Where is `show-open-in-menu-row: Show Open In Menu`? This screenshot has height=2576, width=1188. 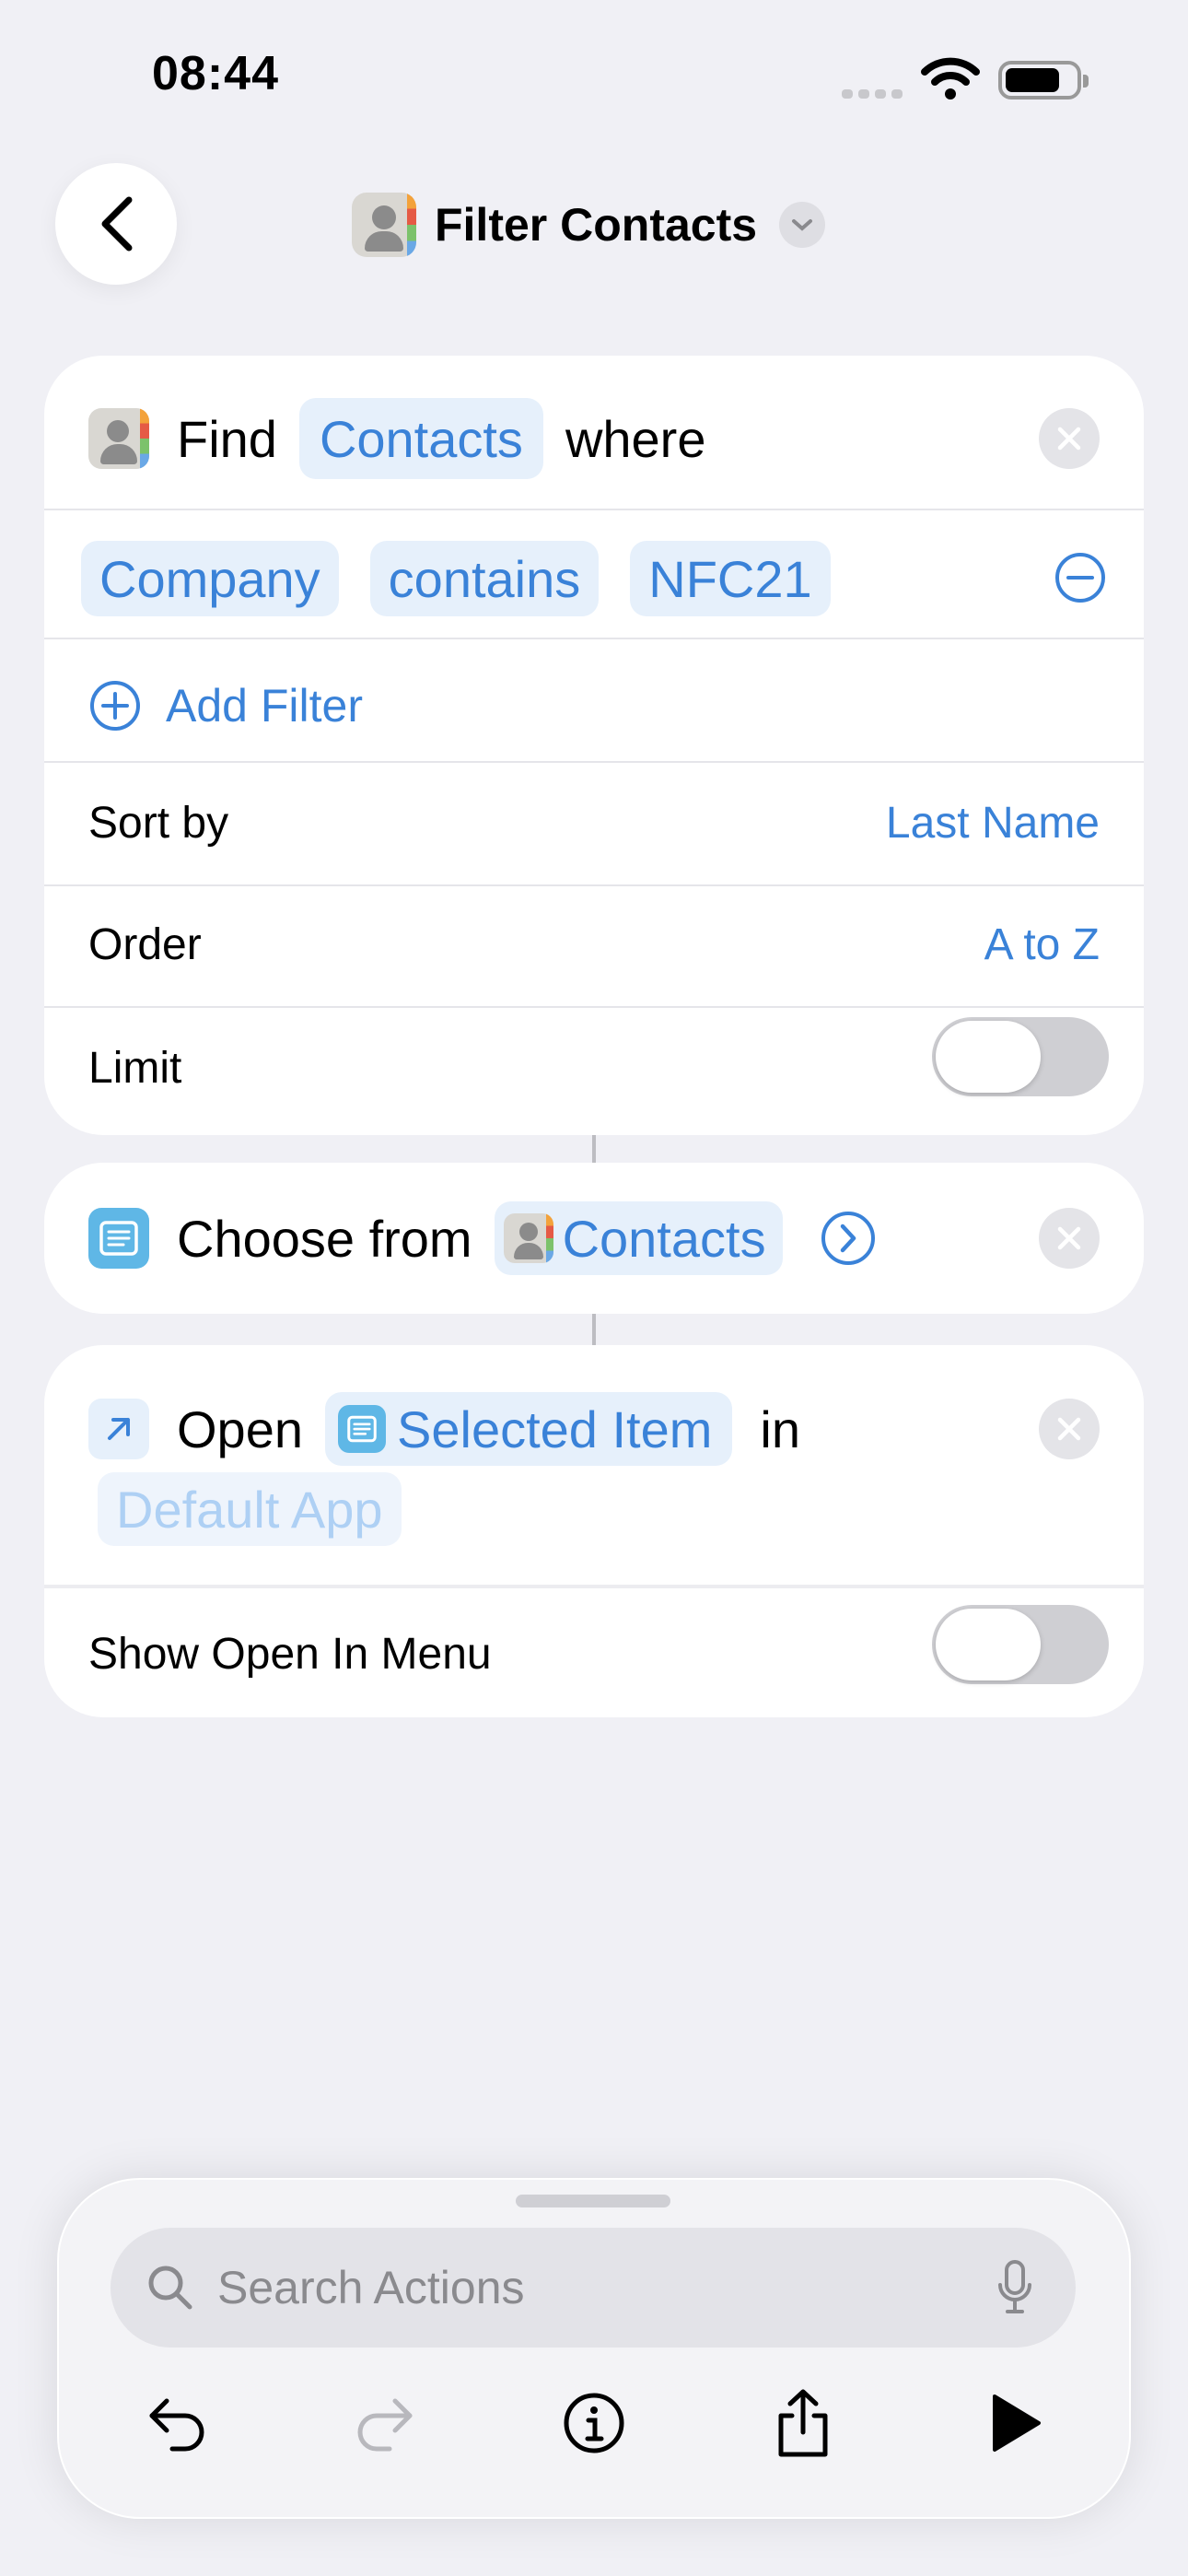 show-open-in-menu-row: Show Open In Menu is located at coordinates (594, 1652).